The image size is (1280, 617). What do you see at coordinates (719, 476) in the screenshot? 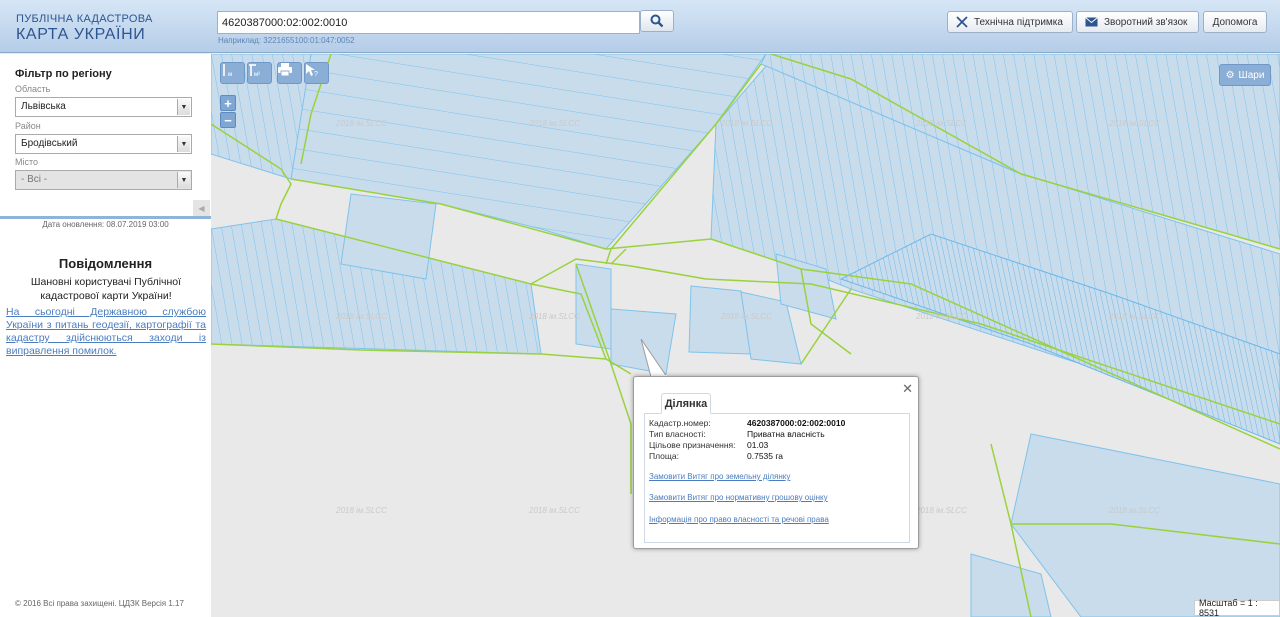
I see `order-extract-link: Замовити Витяг про земельну ділянку` at bounding box center [719, 476].